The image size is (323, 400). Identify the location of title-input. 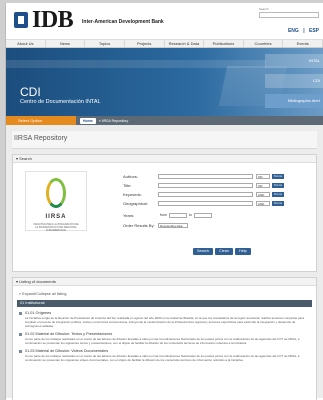
(205, 185).